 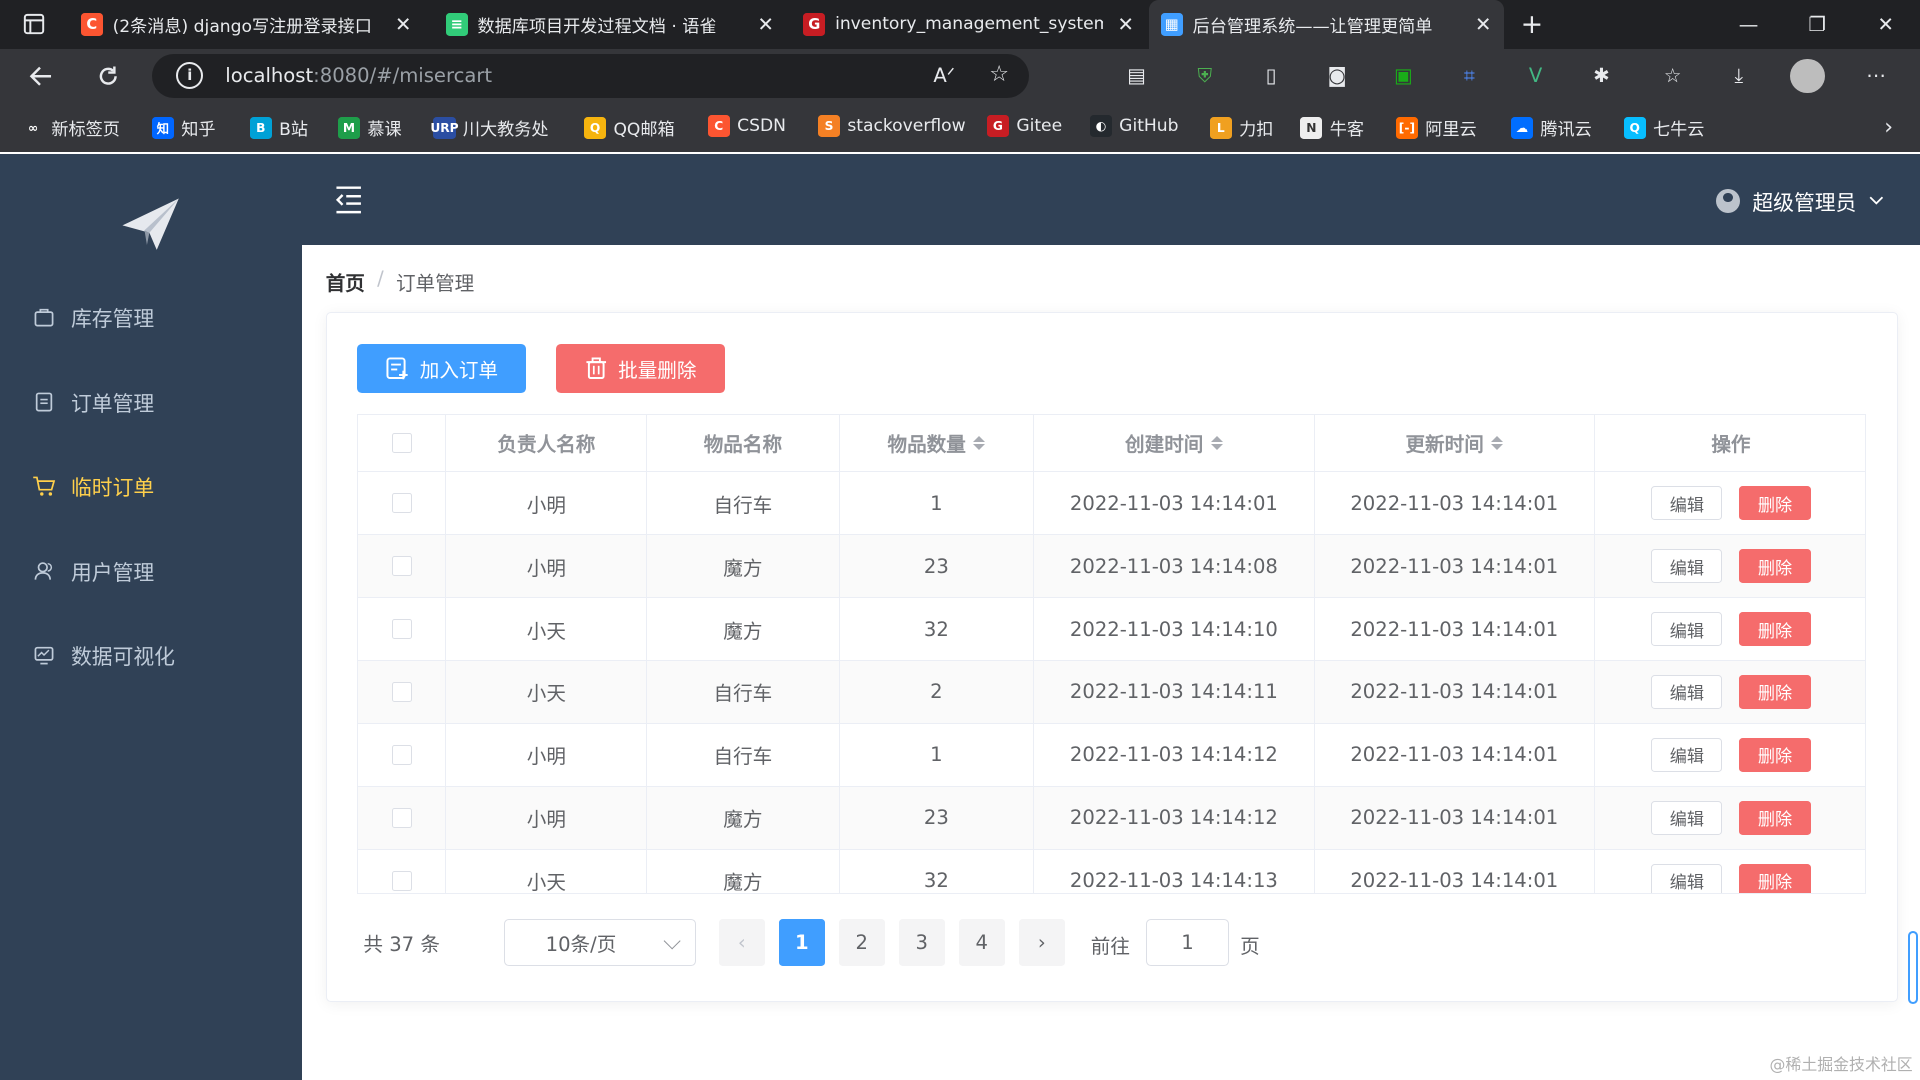 I want to click on bookmark-item: ◐ GitHub, so click(x=1134, y=126).